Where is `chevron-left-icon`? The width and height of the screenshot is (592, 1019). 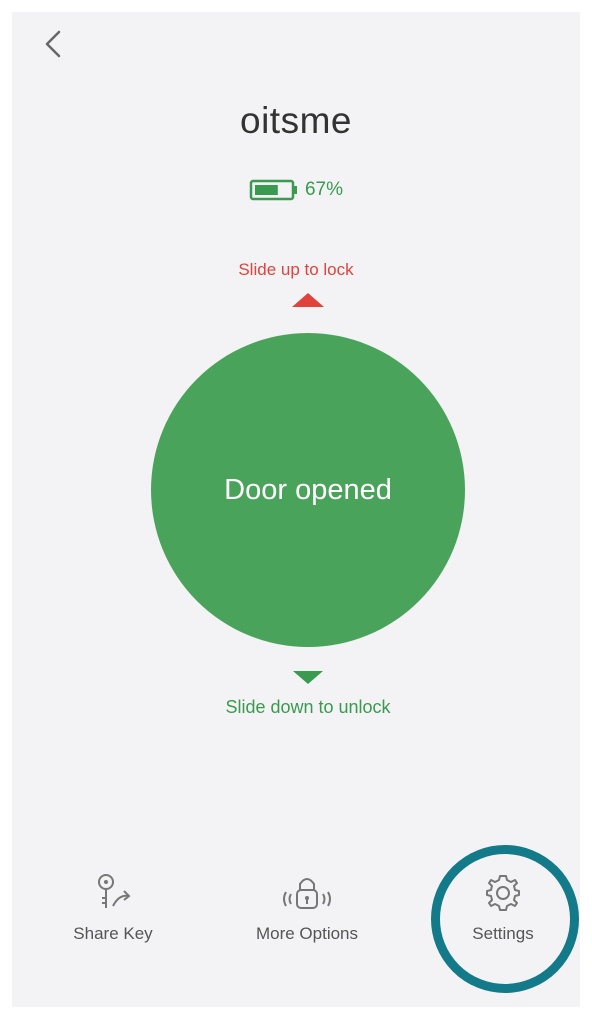 chevron-left-icon is located at coordinates (53, 44).